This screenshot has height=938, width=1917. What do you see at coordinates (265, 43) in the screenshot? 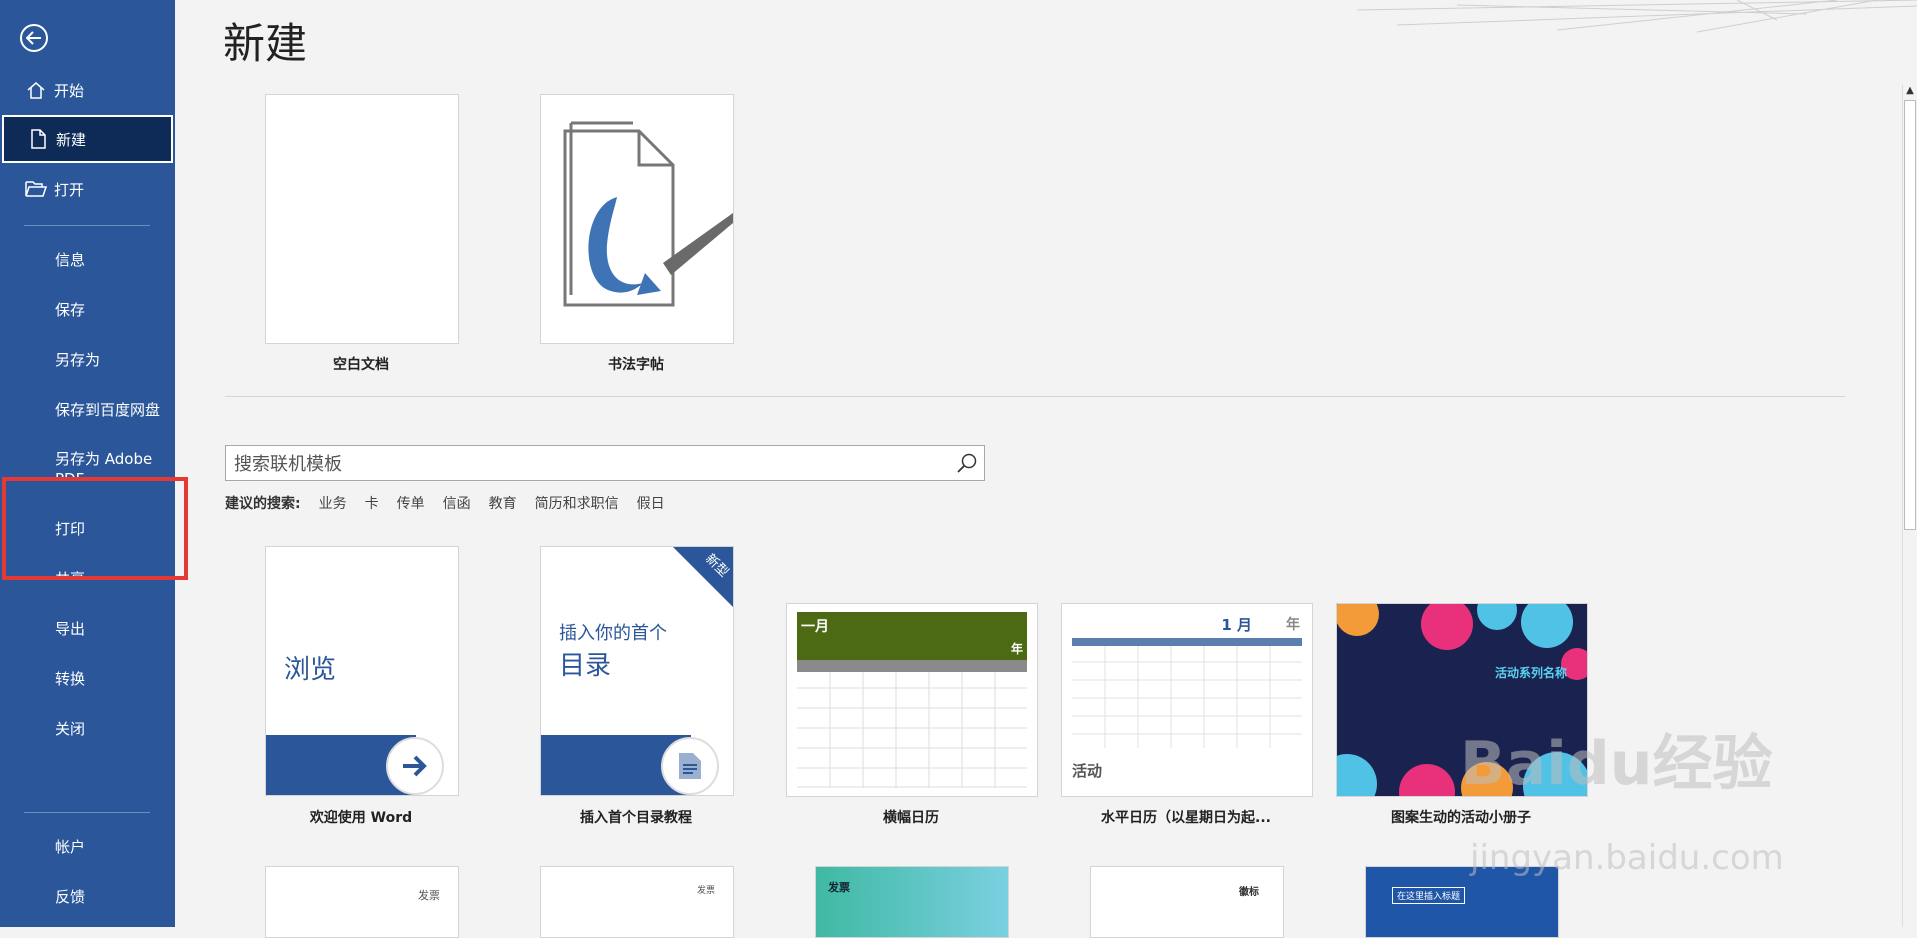
I see `page-title: 新建` at bounding box center [265, 43].